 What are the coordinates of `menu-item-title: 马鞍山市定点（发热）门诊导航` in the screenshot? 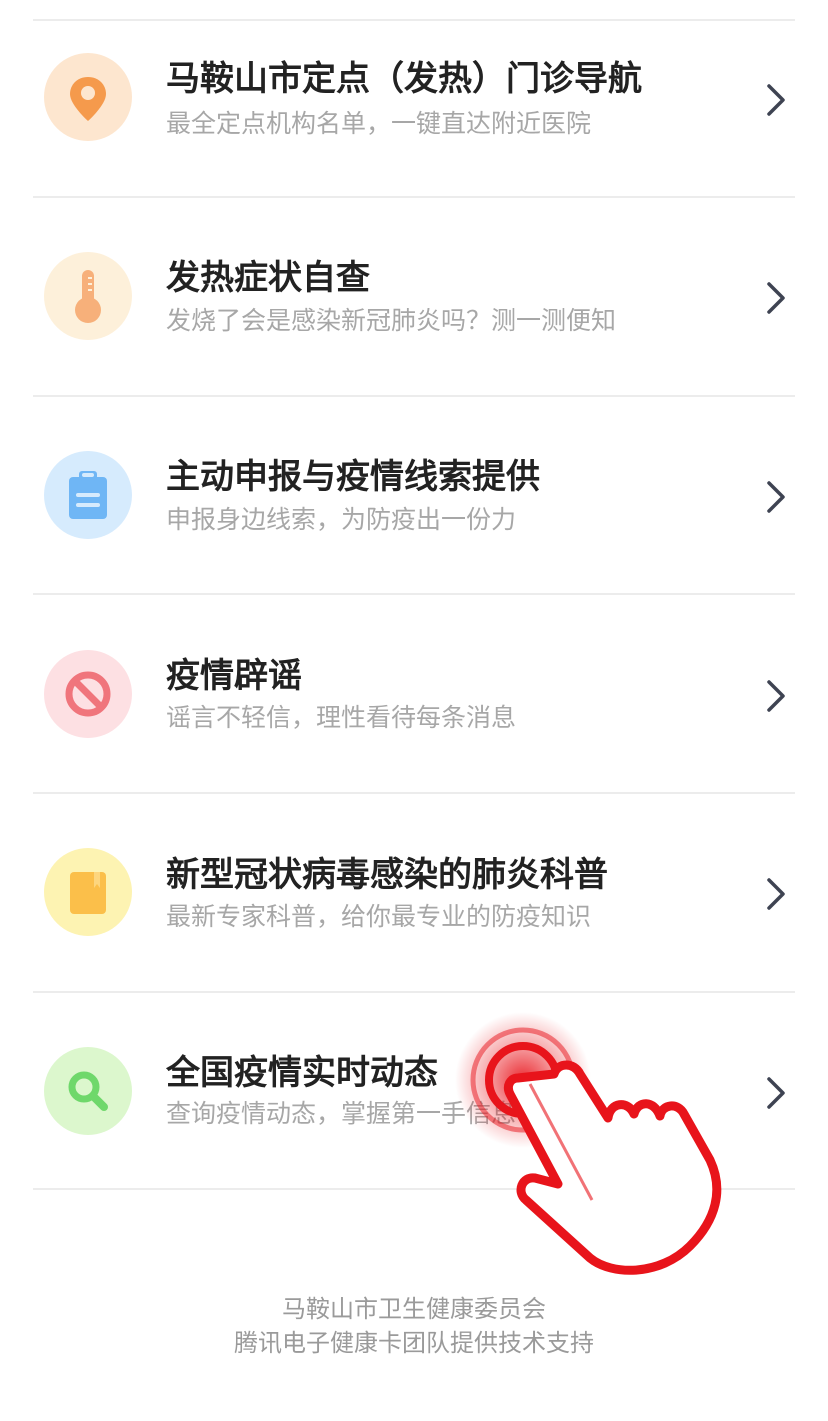 It's located at (404, 79).